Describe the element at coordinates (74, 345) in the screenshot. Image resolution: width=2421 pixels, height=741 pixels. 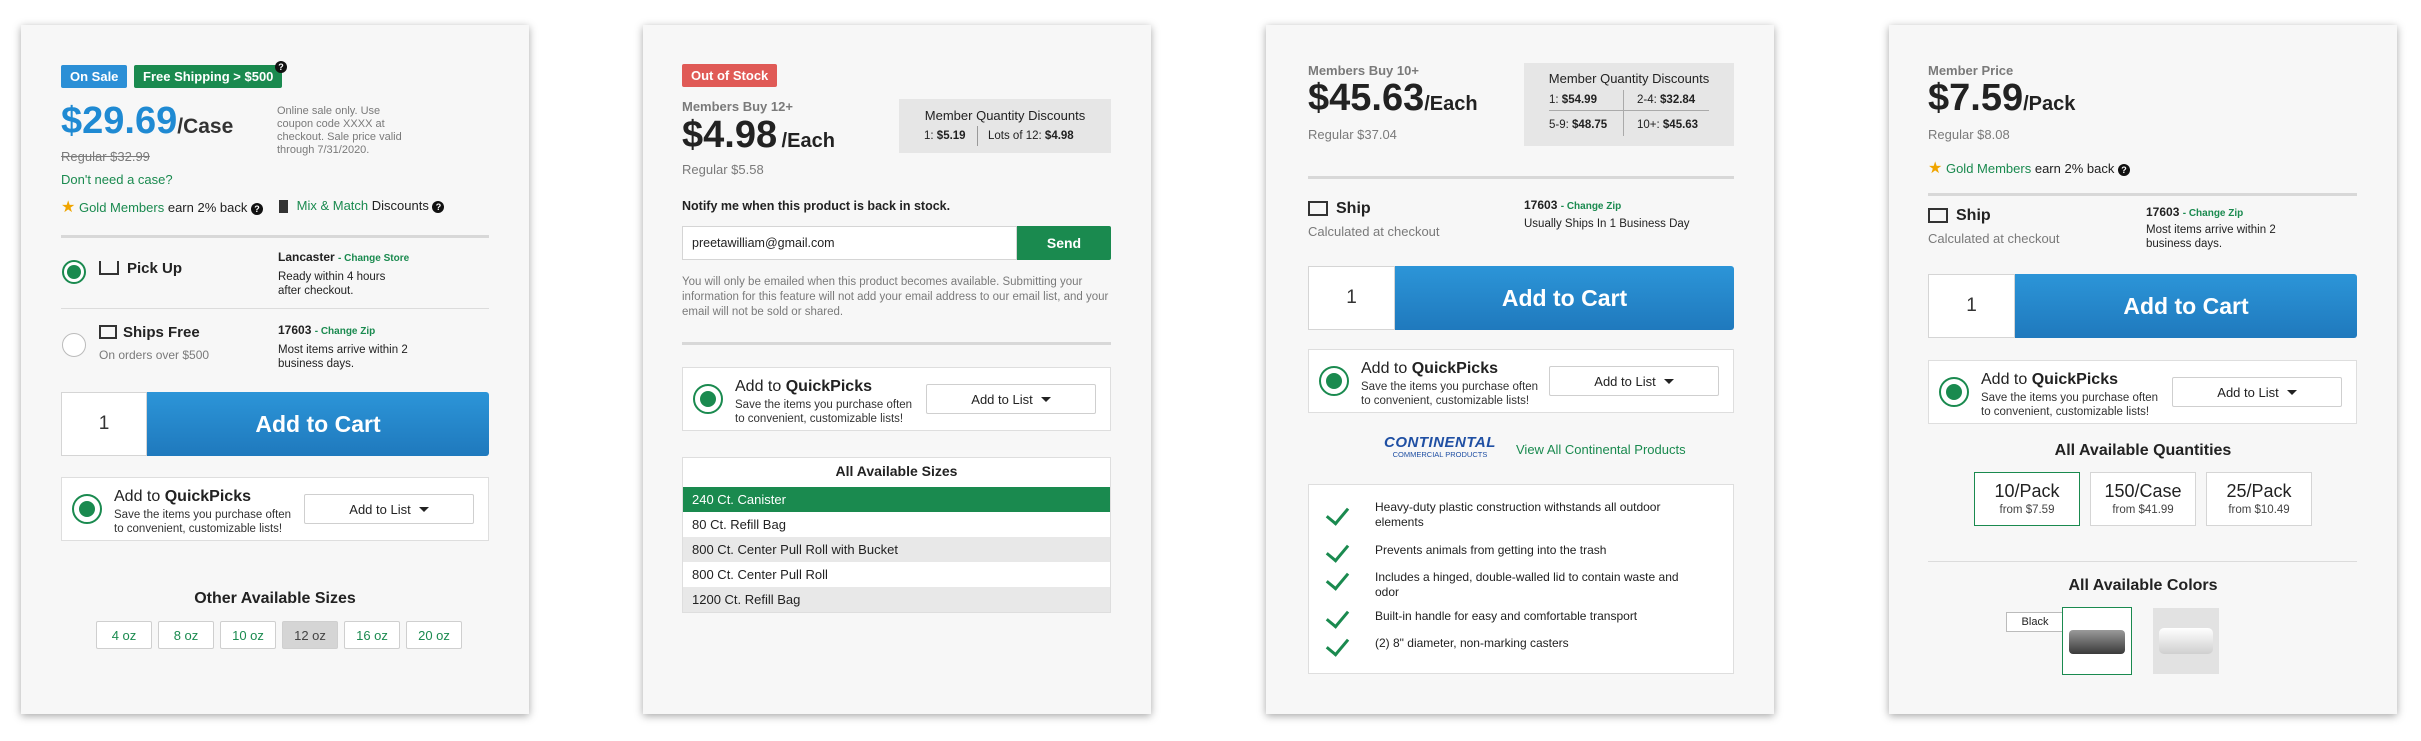
I see `ships-free-radio` at that location.